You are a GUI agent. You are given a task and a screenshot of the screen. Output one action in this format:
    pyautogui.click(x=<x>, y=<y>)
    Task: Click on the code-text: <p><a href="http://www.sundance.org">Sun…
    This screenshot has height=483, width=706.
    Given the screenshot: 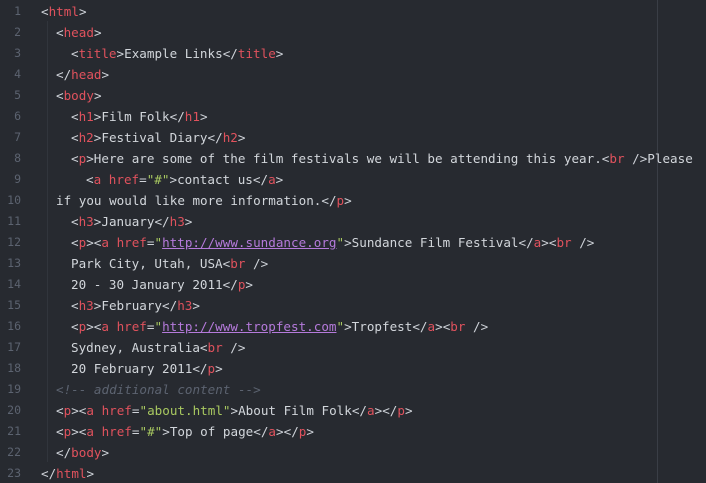 What is the action you would take?
    pyautogui.click(x=332, y=242)
    